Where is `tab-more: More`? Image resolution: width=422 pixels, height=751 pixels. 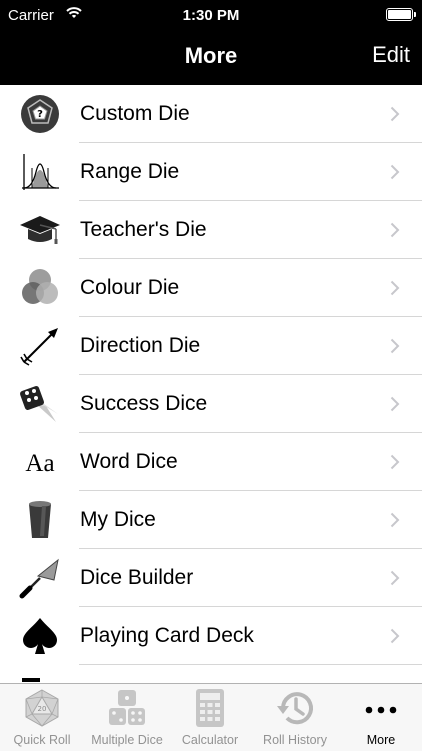 tab-more: More is located at coordinates (381, 717).